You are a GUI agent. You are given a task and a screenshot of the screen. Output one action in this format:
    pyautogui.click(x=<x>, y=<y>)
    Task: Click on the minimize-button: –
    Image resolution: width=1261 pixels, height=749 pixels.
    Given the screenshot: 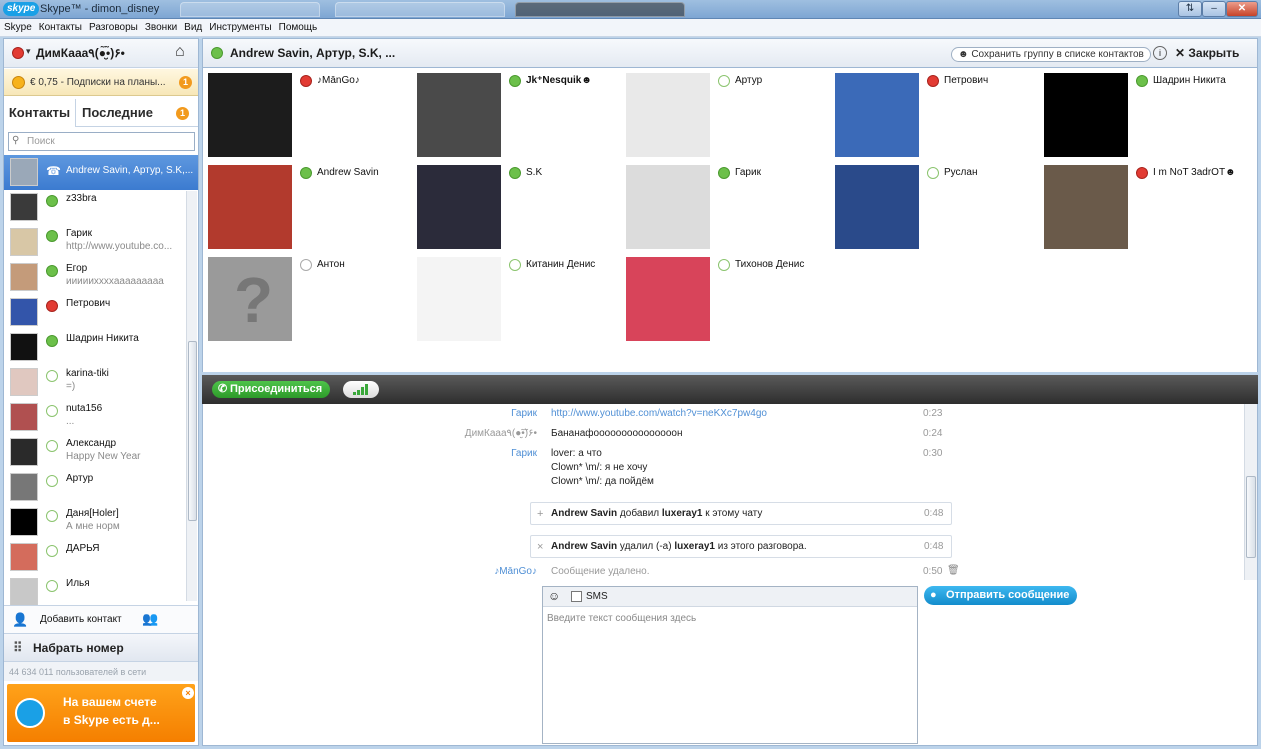 What is the action you would take?
    pyautogui.click(x=1214, y=9)
    